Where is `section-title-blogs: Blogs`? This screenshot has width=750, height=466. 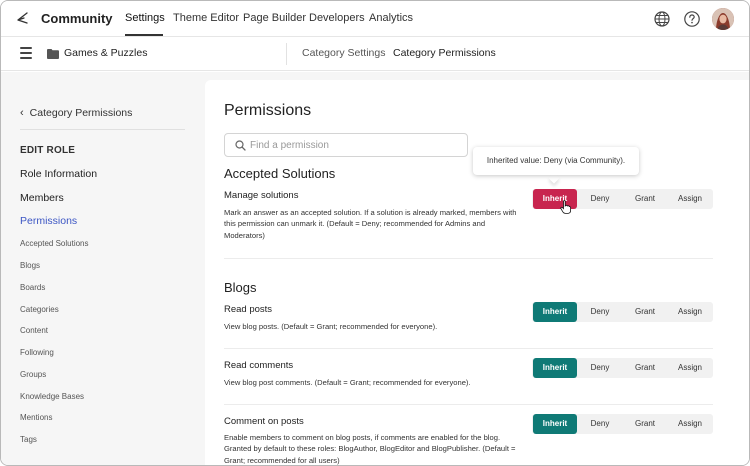
section-title-blogs: Blogs is located at coordinates (240, 287).